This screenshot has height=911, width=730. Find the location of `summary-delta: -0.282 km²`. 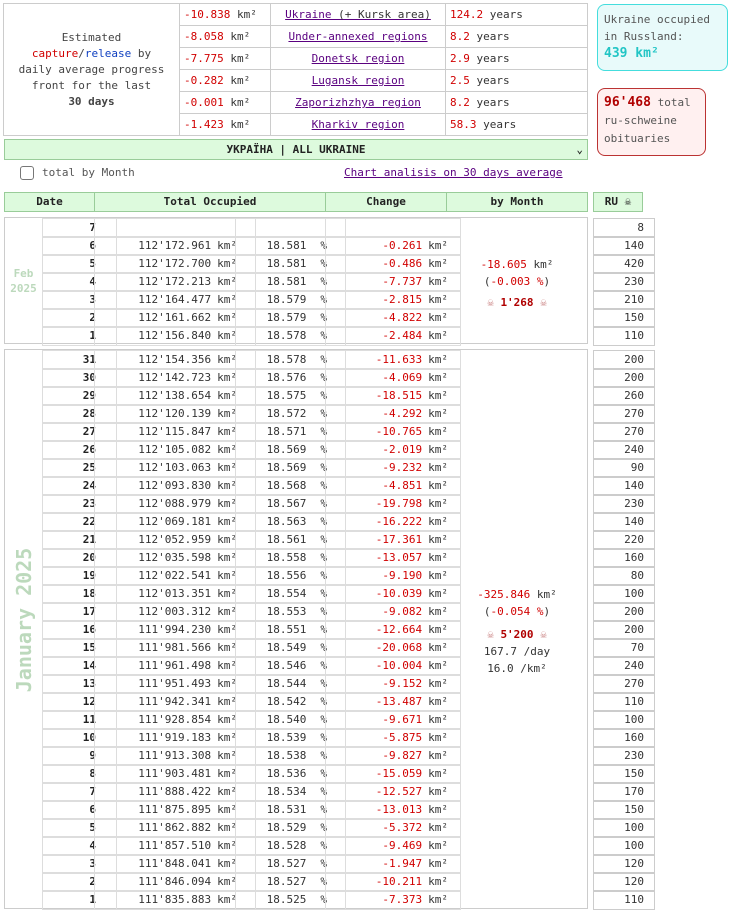

summary-delta: -0.282 km² is located at coordinates (225, 80).